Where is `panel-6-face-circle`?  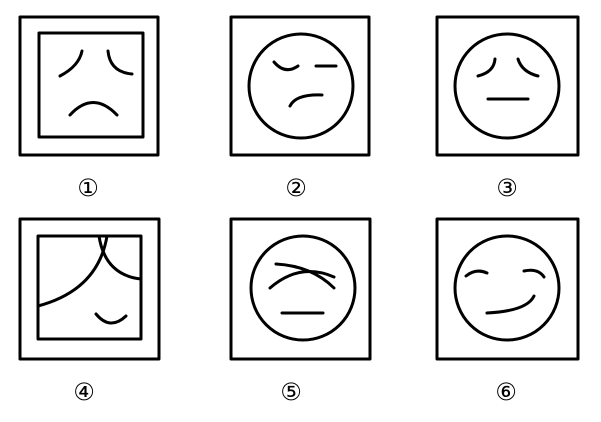
panel-6-face-circle is located at coordinates (507, 288).